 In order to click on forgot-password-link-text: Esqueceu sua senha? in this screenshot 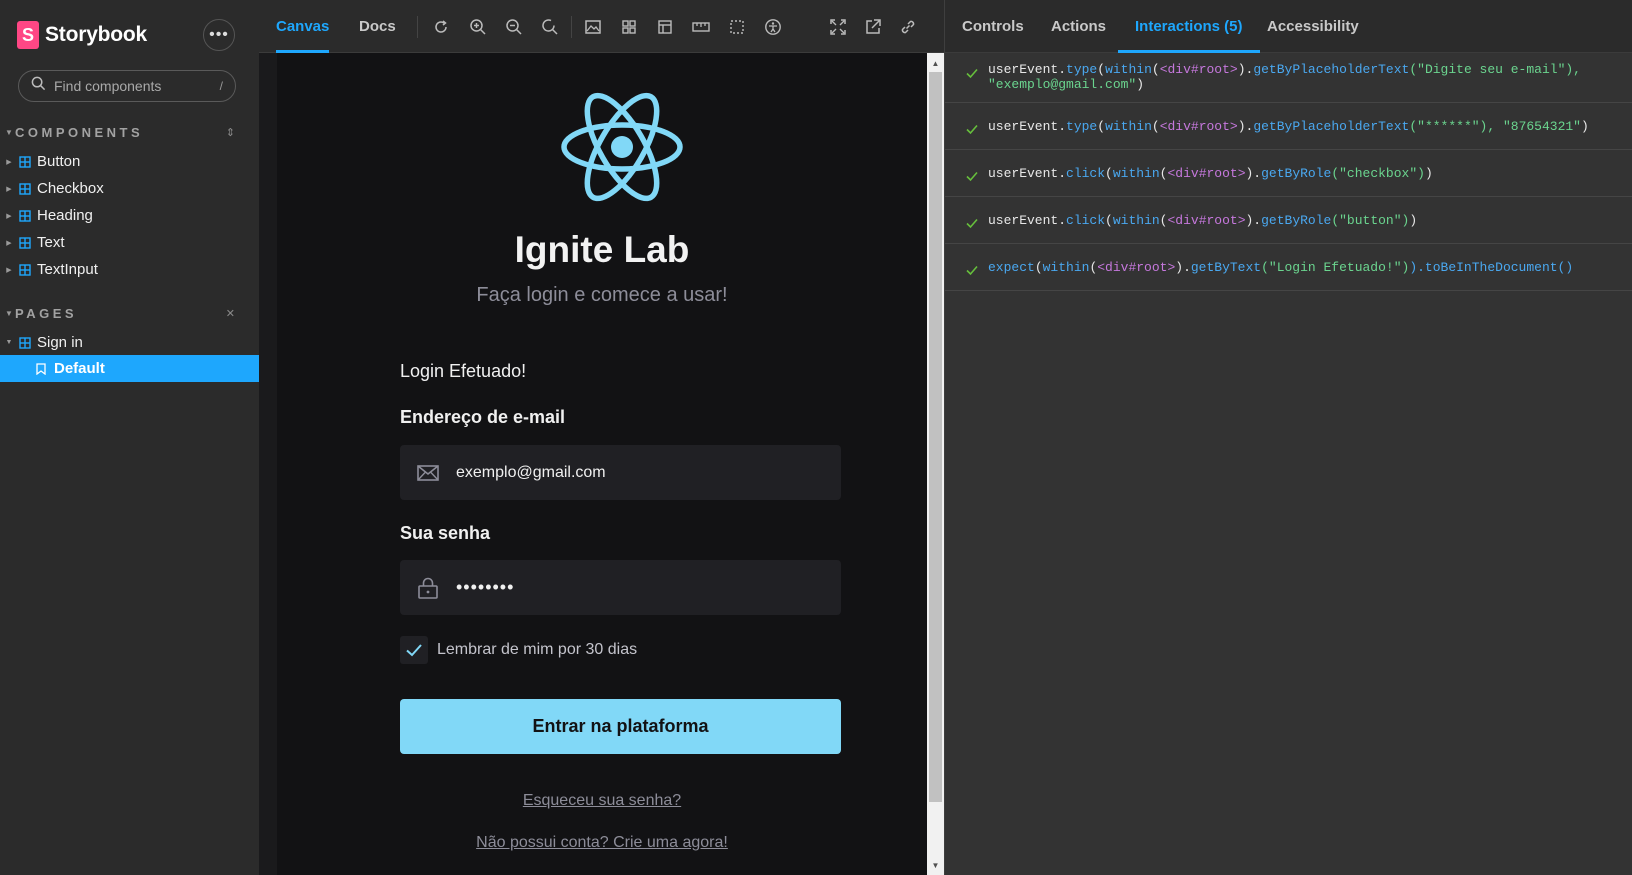, I will do `click(602, 800)`.